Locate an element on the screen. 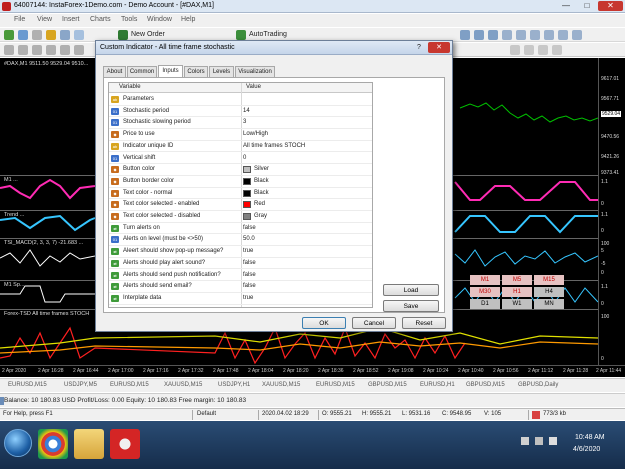 This screenshot has height=469, width=625. tile-windows-icon is located at coordinates (535, 35).